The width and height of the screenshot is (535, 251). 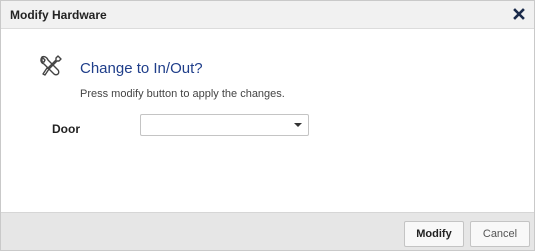 I want to click on tools-icon, so click(x=51, y=66).